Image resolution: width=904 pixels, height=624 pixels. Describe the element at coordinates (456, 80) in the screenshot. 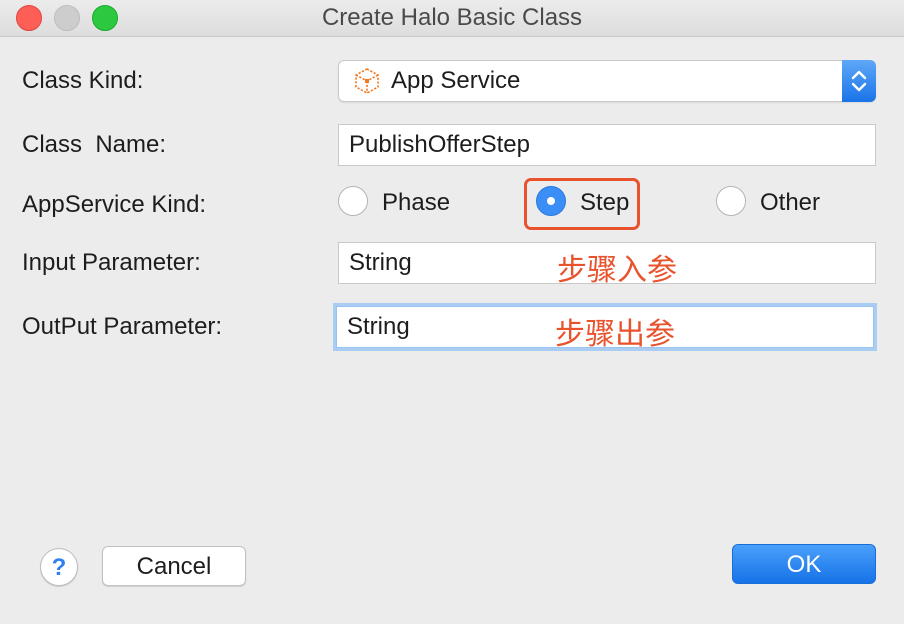

I see `class-kind-value: App Service` at that location.